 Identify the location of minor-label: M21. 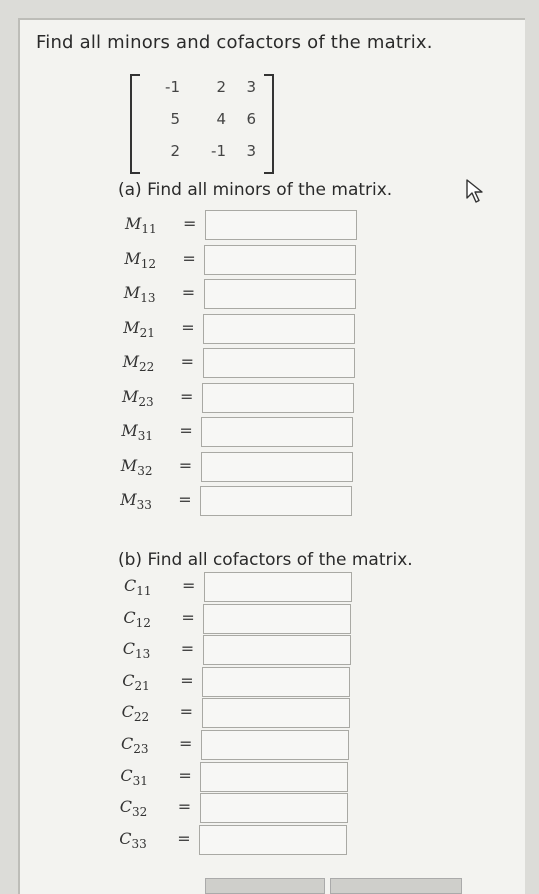
(139, 329).